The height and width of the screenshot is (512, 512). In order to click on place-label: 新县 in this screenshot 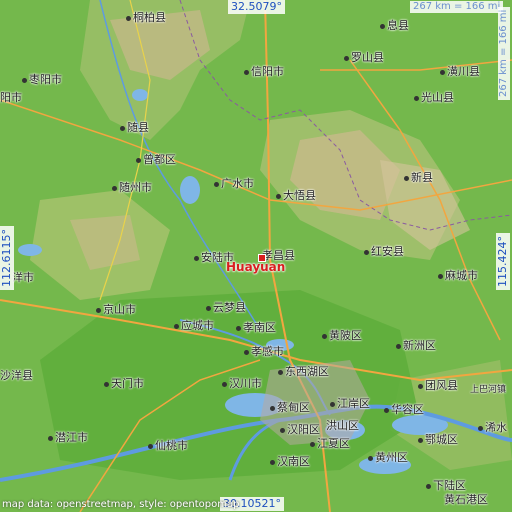, I will do `click(418, 178)`.